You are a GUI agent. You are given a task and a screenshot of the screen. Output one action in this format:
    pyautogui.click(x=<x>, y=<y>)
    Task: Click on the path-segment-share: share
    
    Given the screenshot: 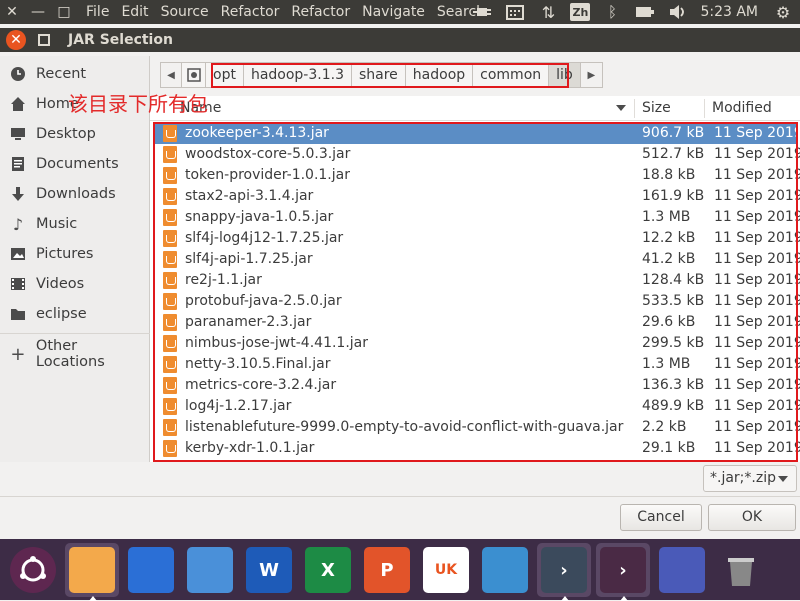 What is the action you would take?
    pyautogui.click(x=378, y=75)
    